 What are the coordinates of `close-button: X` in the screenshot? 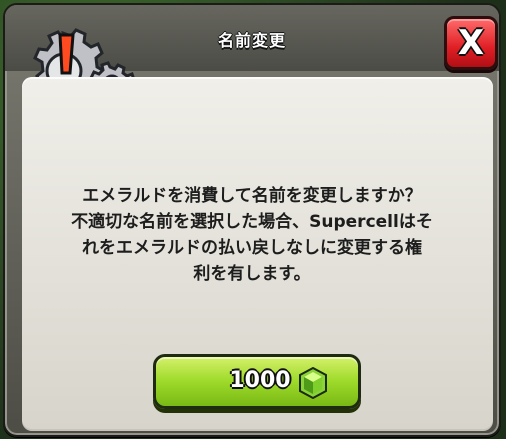 It's located at (471, 43).